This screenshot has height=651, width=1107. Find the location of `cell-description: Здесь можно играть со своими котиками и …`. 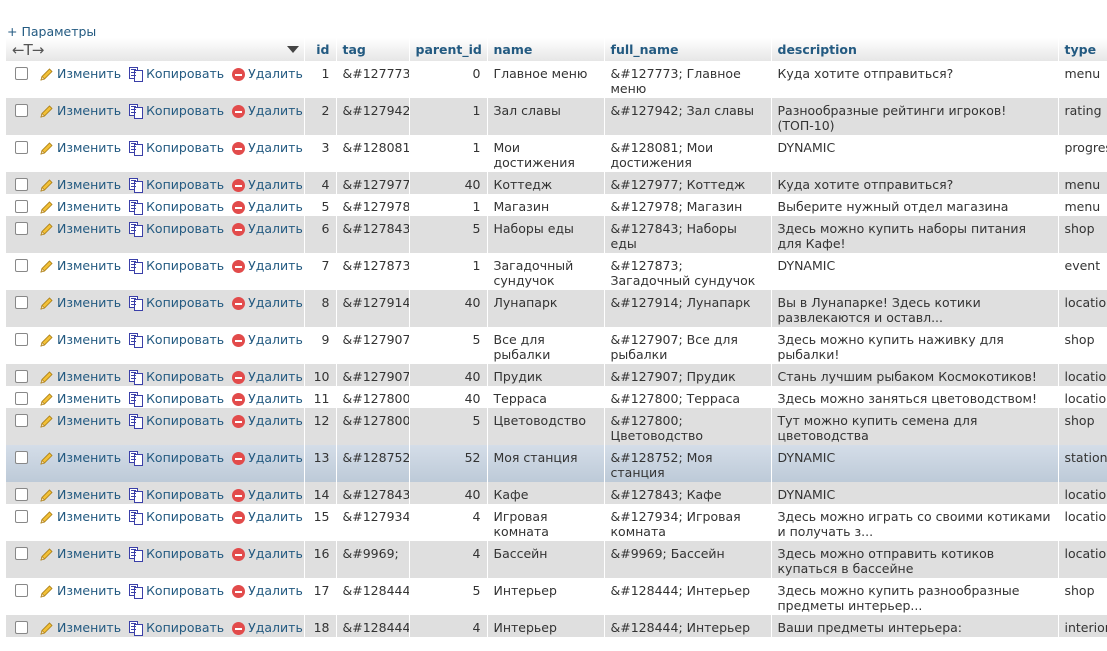

cell-description: Здесь можно играть со своими котиками и … is located at coordinates (915, 522).